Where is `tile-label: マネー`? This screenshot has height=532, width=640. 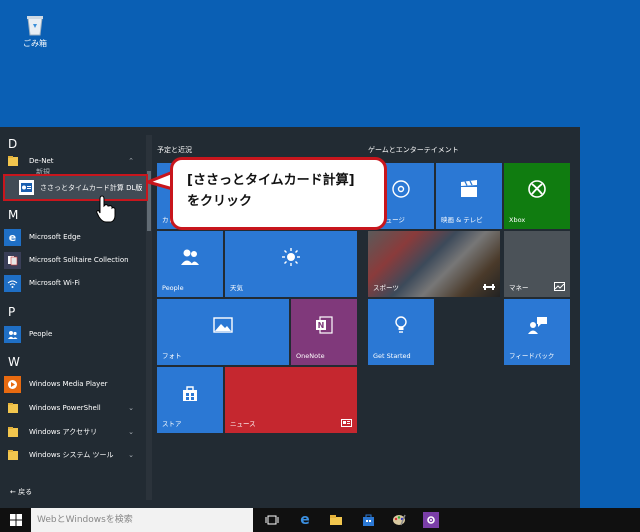
tile-label: マネー is located at coordinates (519, 288).